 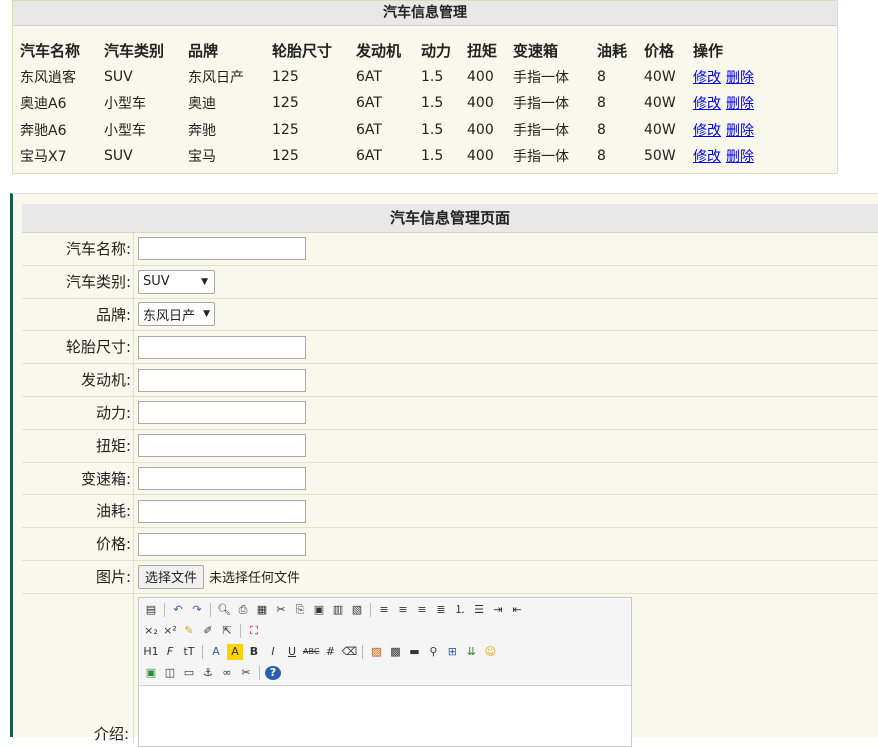 What do you see at coordinates (460, 610) in the screenshot?
I see `ordered-list-icon: ⒈` at bounding box center [460, 610].